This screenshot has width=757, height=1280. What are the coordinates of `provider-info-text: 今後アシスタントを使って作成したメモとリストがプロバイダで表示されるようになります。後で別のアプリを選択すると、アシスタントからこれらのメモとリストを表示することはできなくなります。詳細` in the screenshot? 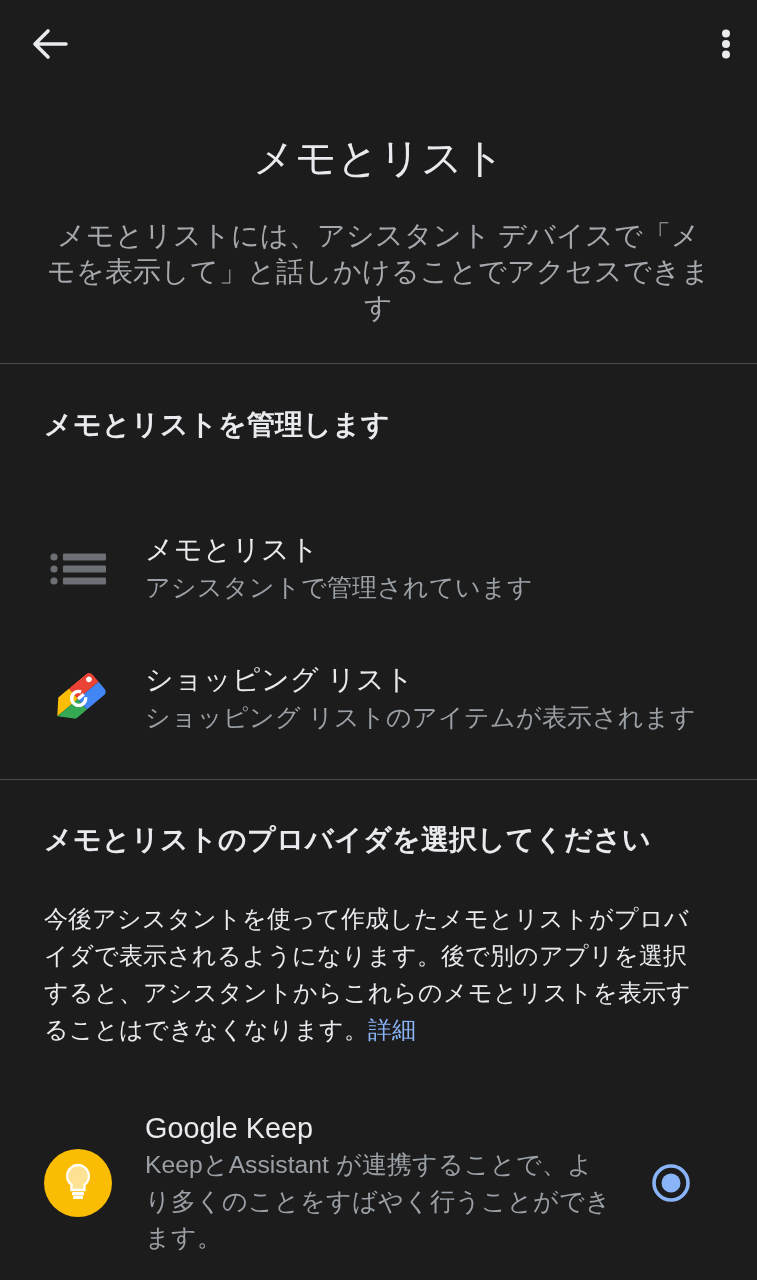 It's located at (368, 974).